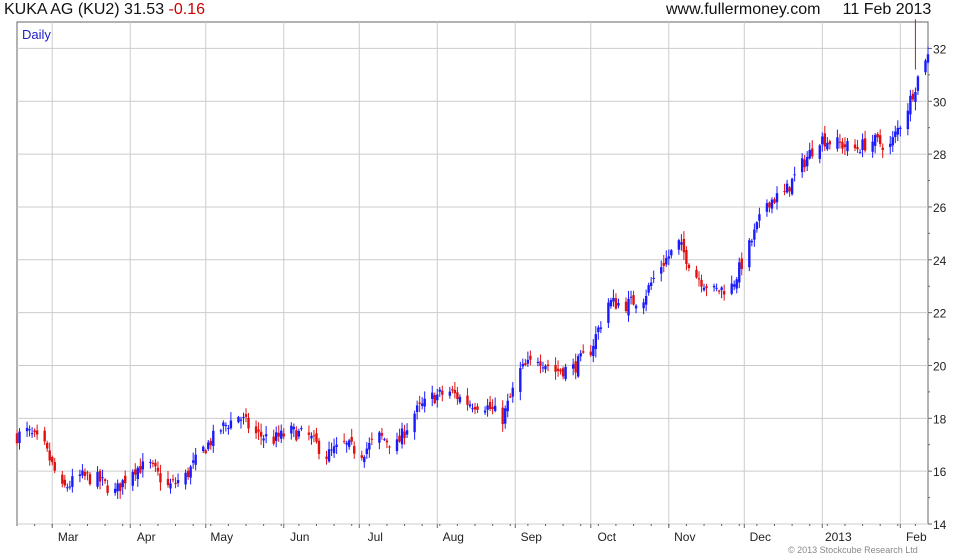  What do you see at coordinates (940, 472) in the screenshot?
I see `y-tick-label: 16` at bounding box center [940, 472].